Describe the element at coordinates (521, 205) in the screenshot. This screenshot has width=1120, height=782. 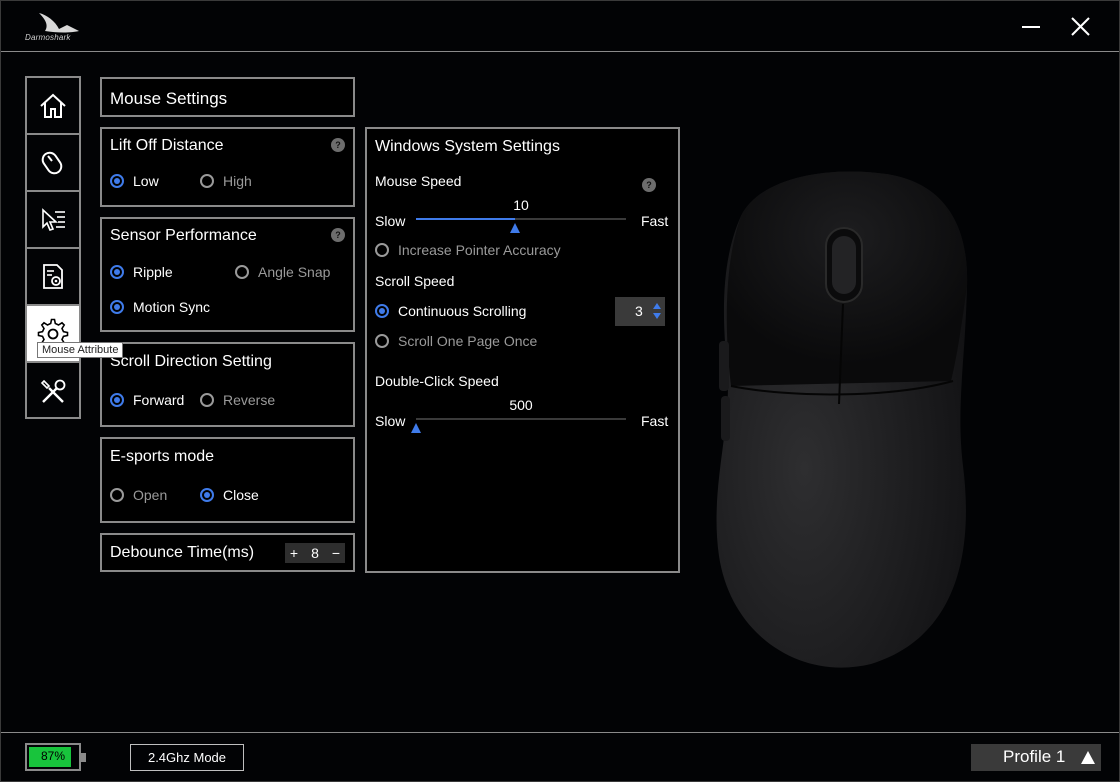
I see `mouse-speed-value: 10` at that location.